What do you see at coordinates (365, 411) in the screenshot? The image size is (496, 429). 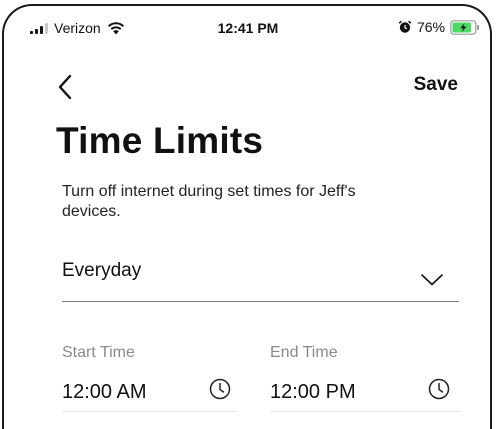 I see `end-time-underline` at bounding box center [365, 411].